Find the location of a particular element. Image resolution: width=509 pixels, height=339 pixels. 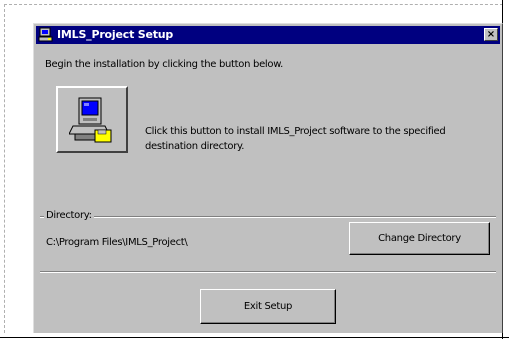

install-button is located at coordinates (92, 119).